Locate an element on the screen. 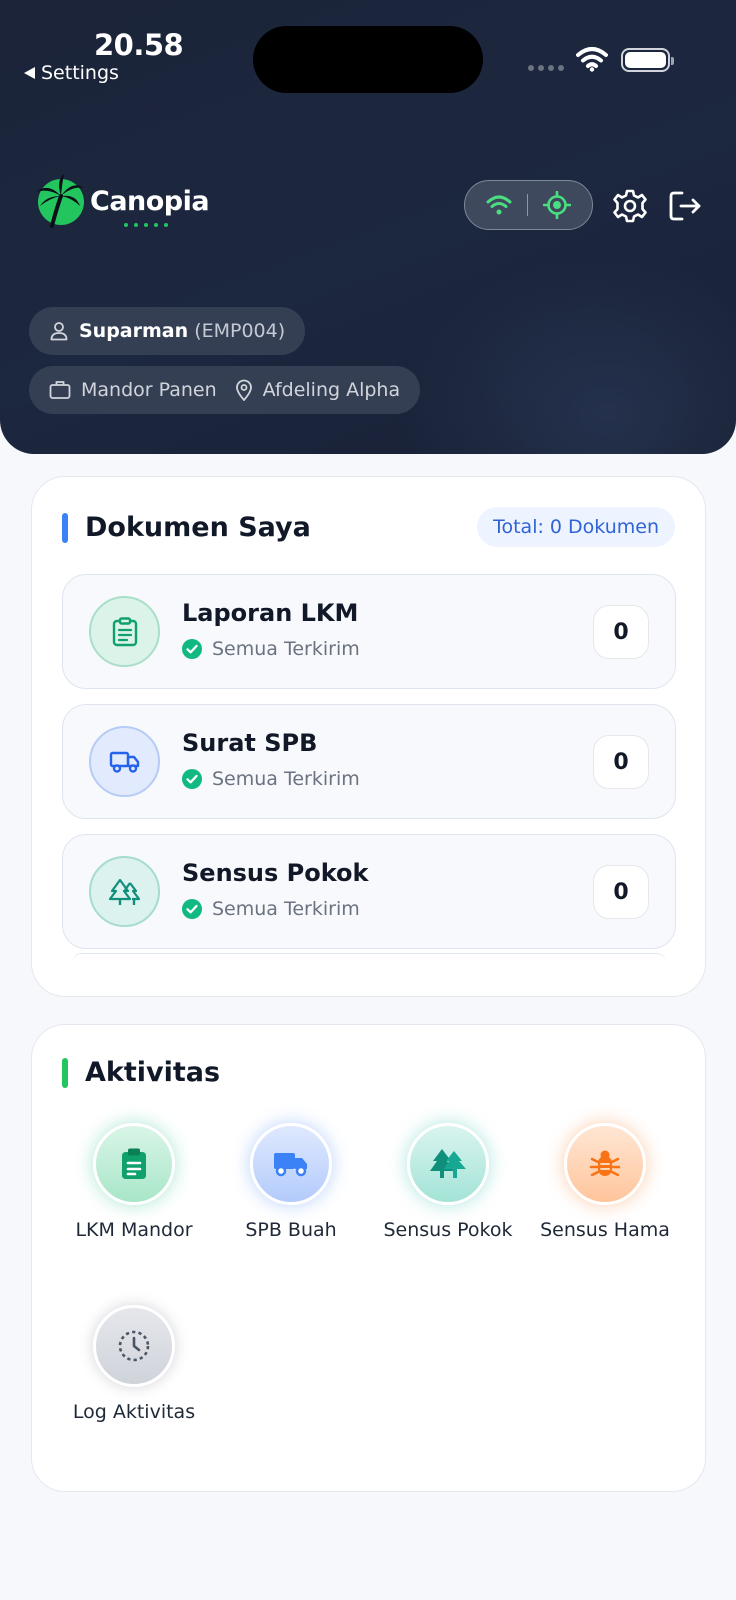  app-logo: Canopia is located at coordinates (122, 201).